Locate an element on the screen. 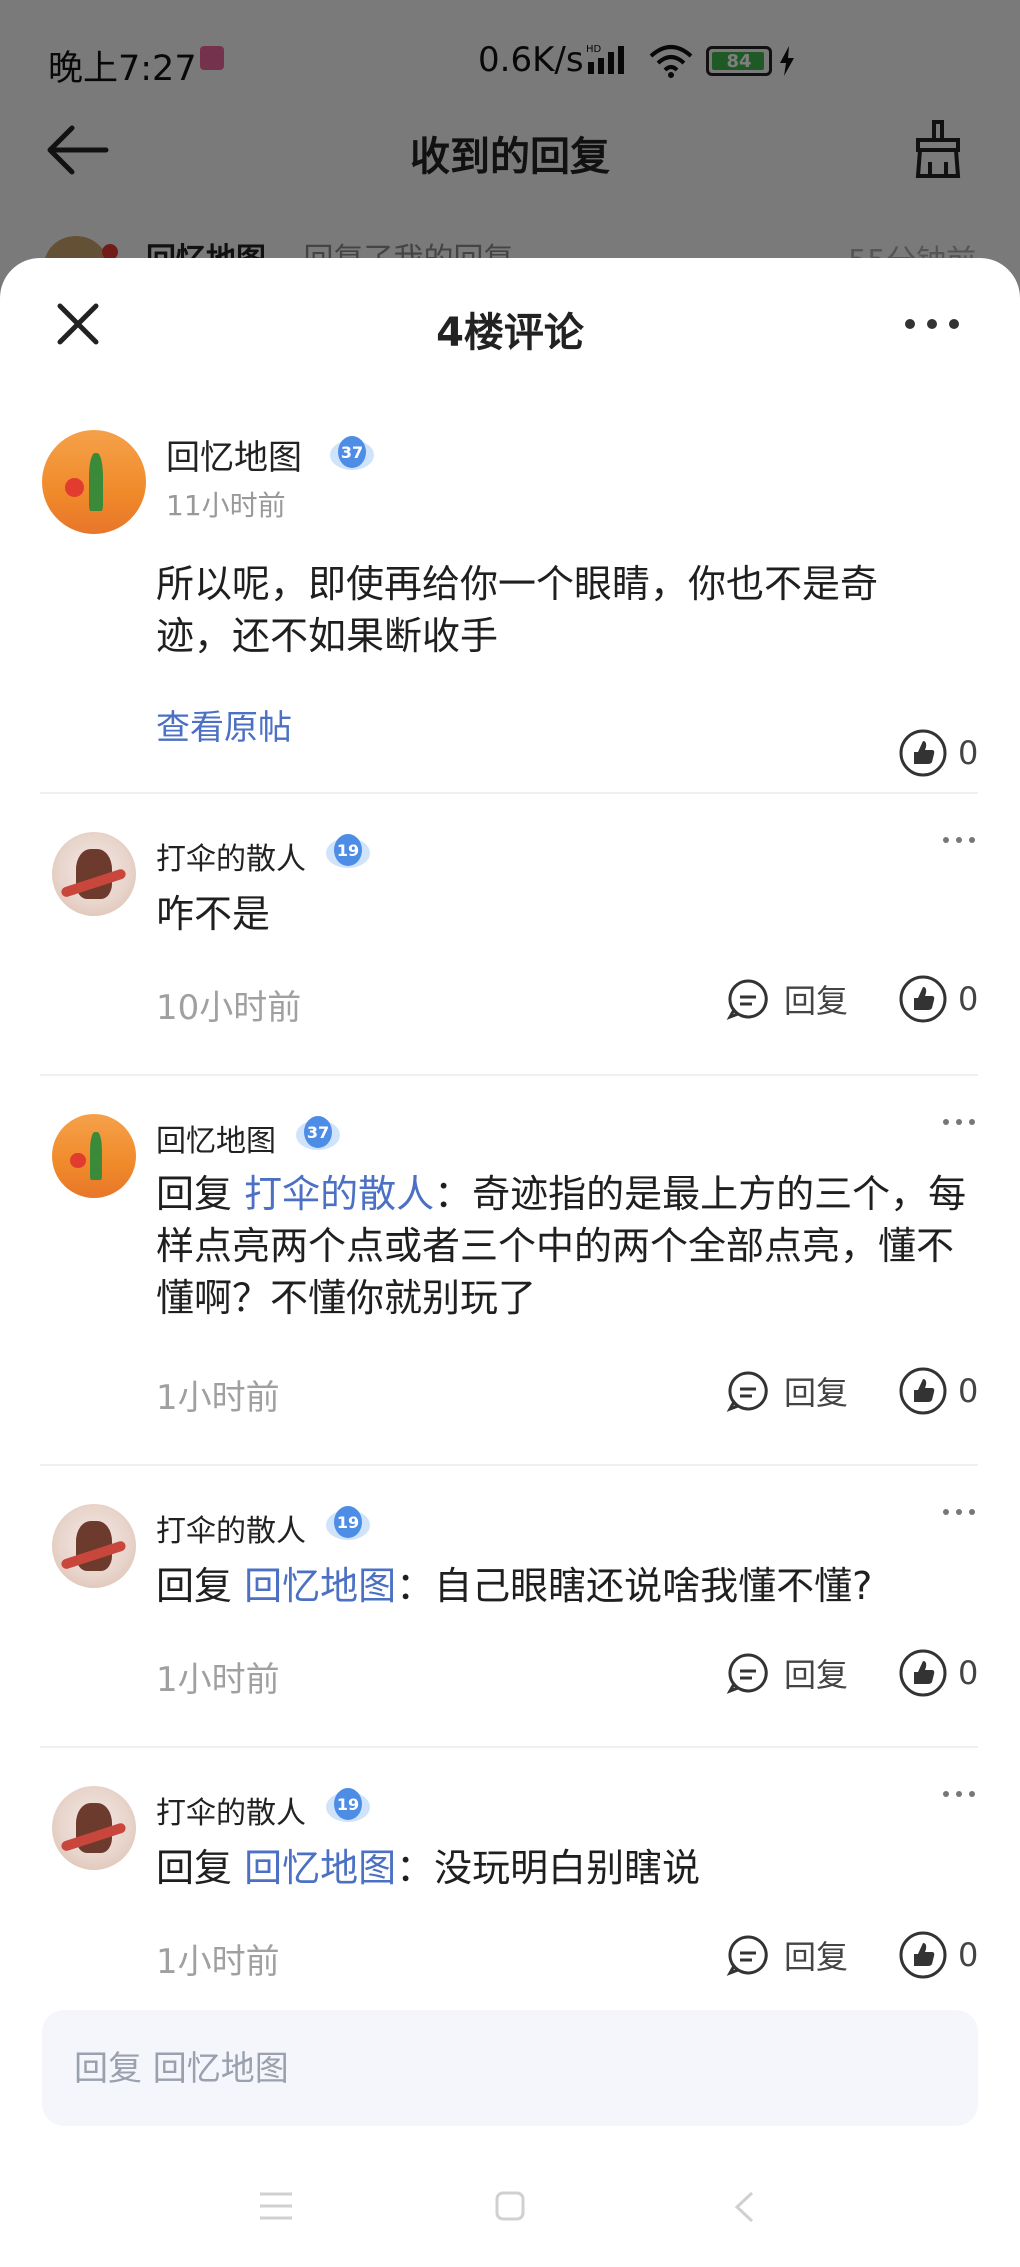  main-post-content: 所以呢，即使再给你一个眼睛，你也不是奇迹，还不如果断收手 is located at coordinates (517, 610).